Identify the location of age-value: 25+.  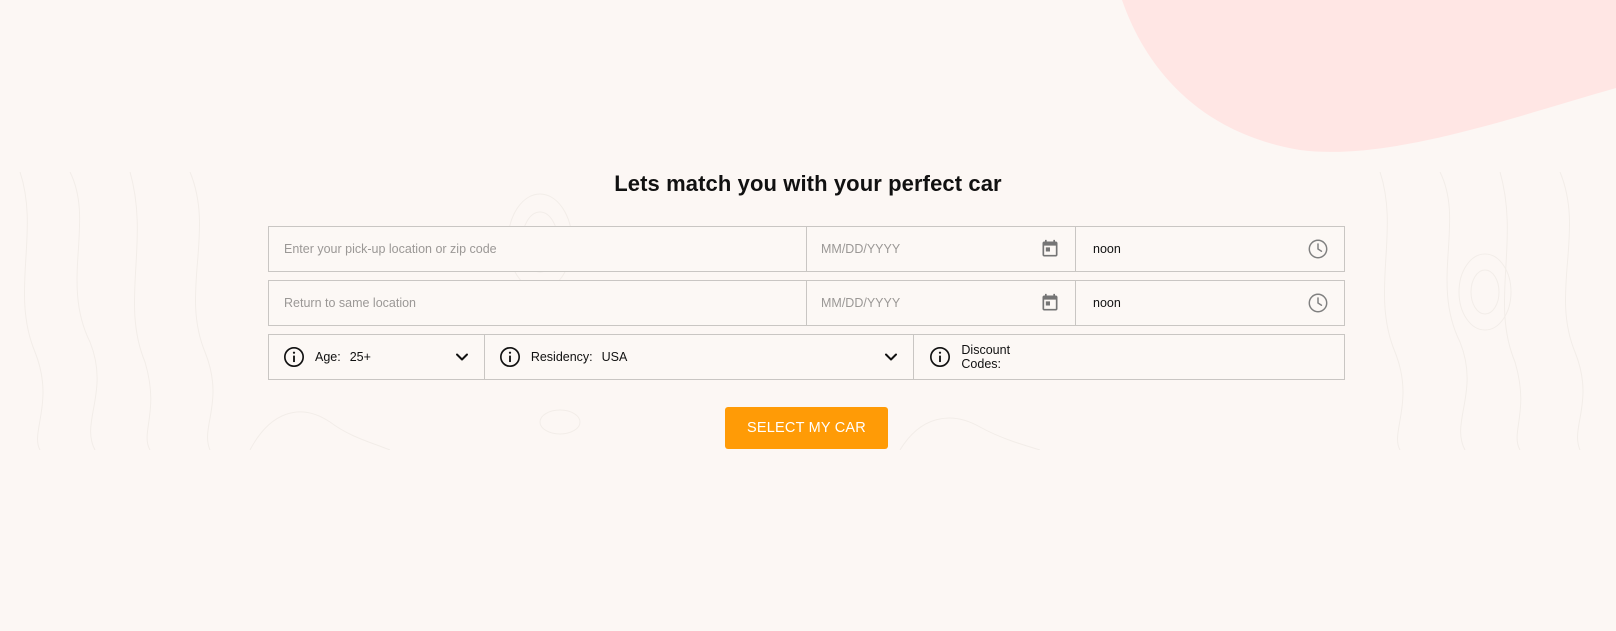
(360, 357).